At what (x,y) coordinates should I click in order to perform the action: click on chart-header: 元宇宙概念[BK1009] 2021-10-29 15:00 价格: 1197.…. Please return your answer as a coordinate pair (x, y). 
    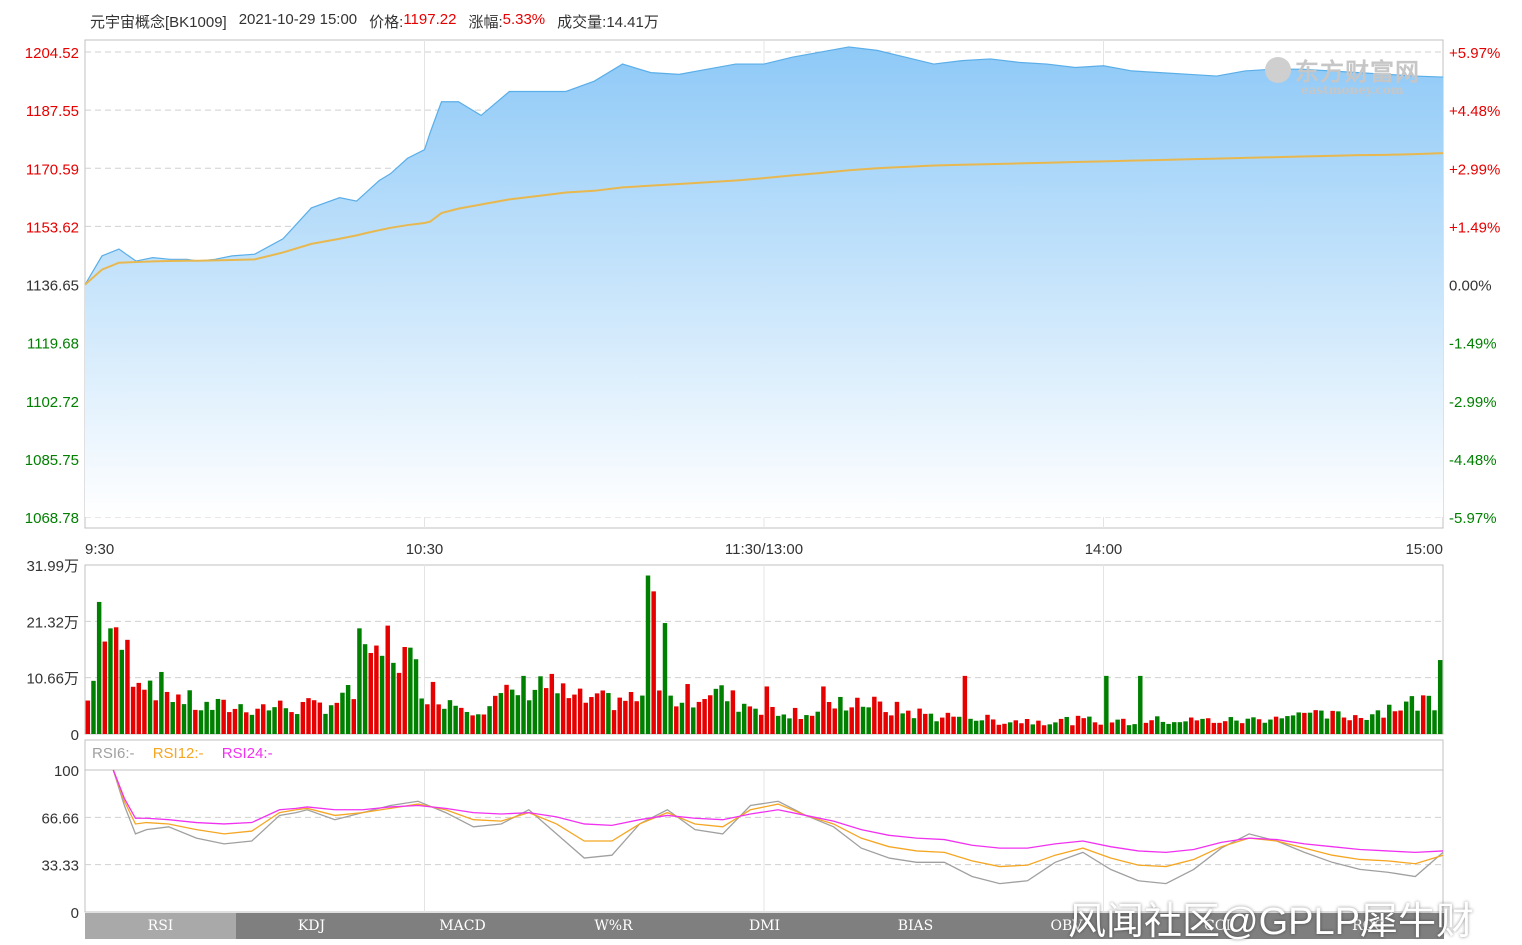
    Looking at the image, I should click on (374, 21).